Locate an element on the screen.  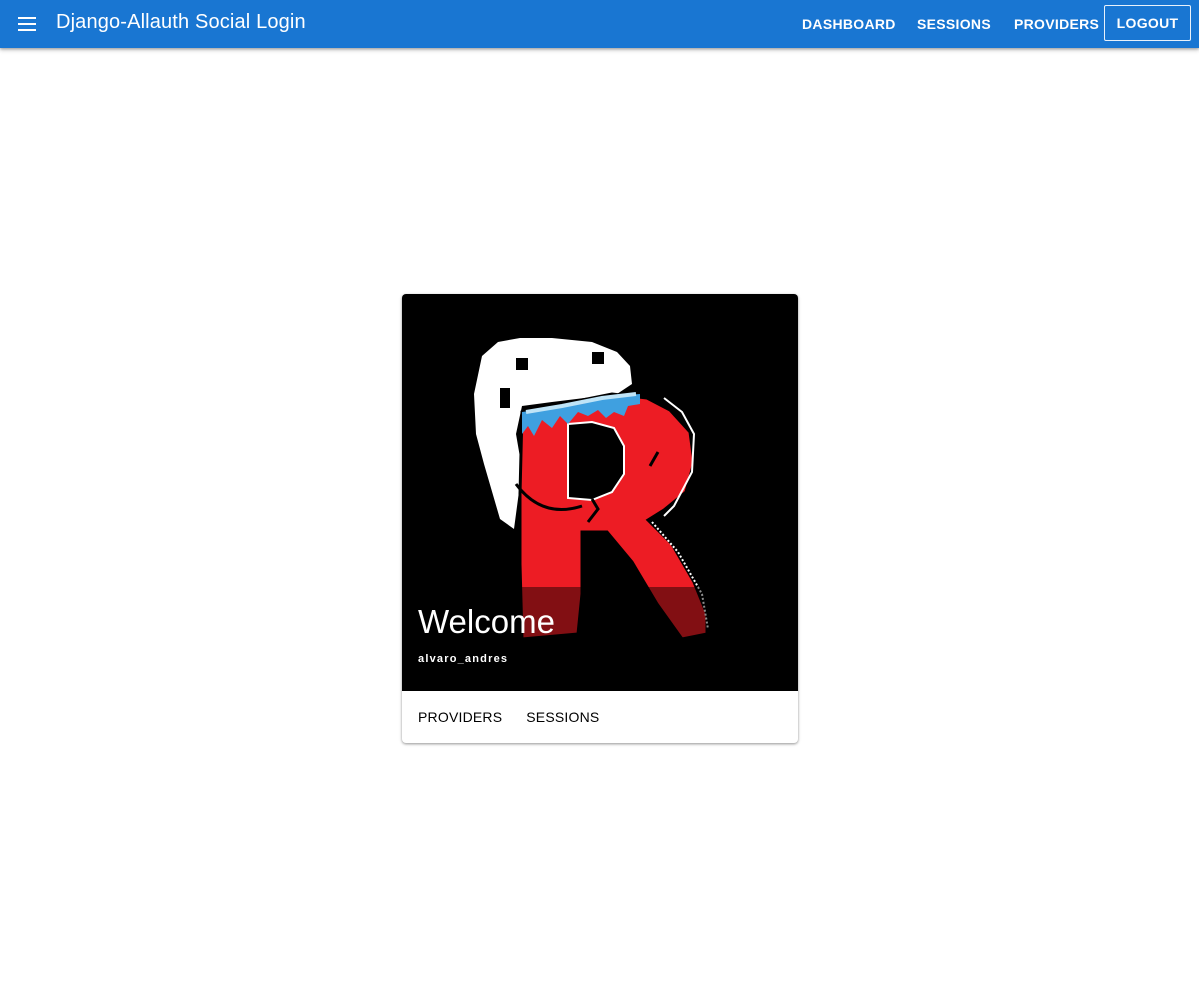
app-title: Django-Allauth Social Login is located at coordinates (181, 22).